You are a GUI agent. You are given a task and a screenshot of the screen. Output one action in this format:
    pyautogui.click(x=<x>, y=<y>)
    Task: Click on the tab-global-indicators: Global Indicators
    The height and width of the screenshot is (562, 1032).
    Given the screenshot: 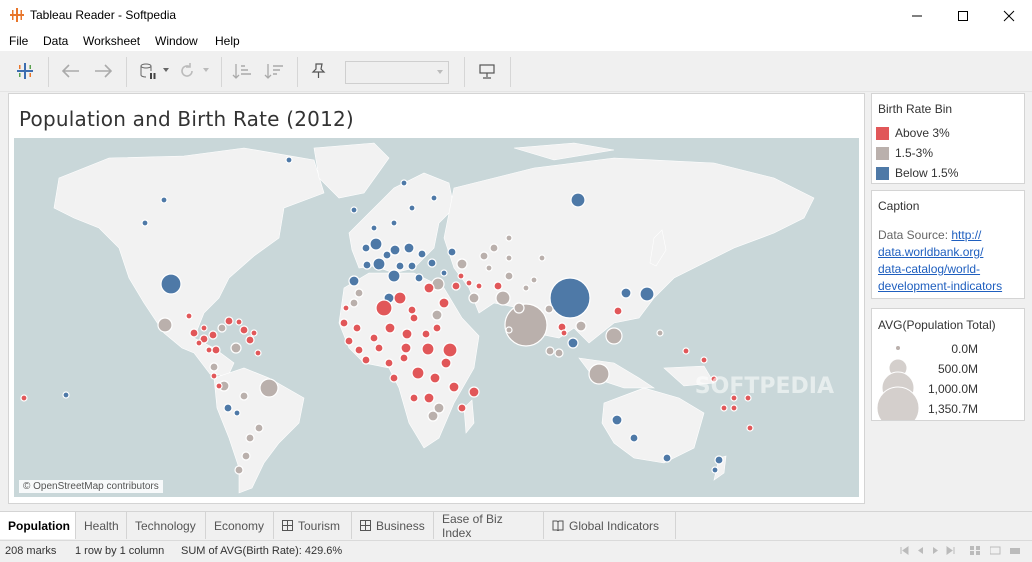 What is the action you would take?
    pyautogui.click(x=610, y=525)
    